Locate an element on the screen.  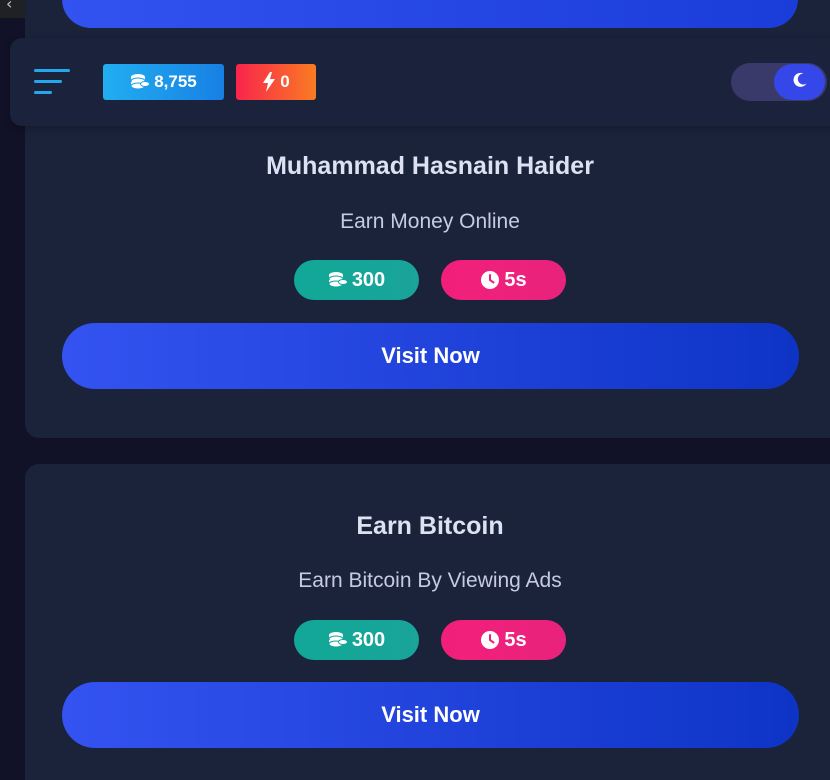
offer-title: Earn Bitcoin is located at coordinates (430, 526).